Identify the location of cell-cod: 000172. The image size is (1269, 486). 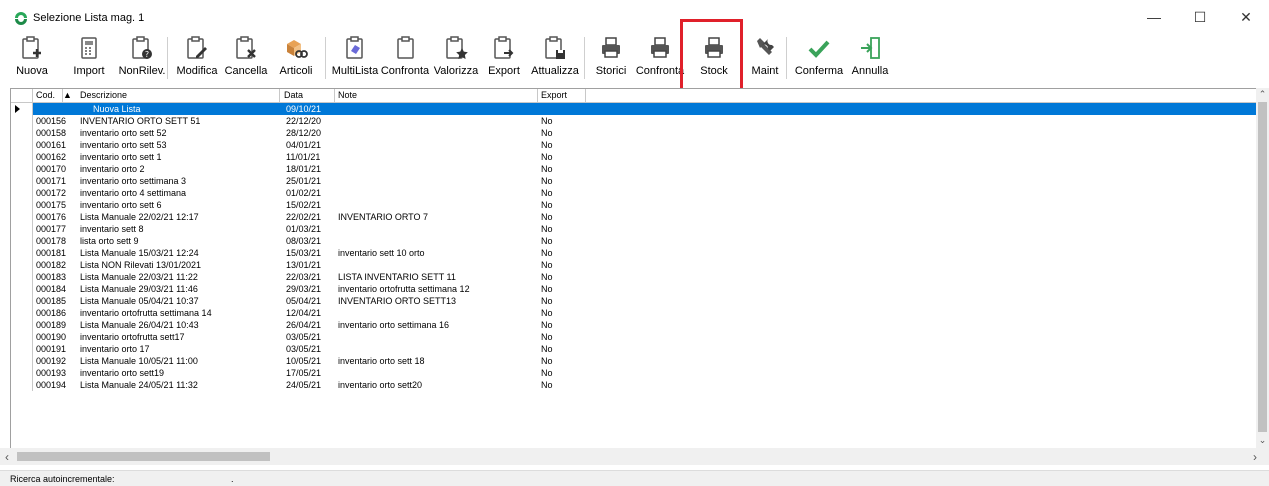
(51, 193).